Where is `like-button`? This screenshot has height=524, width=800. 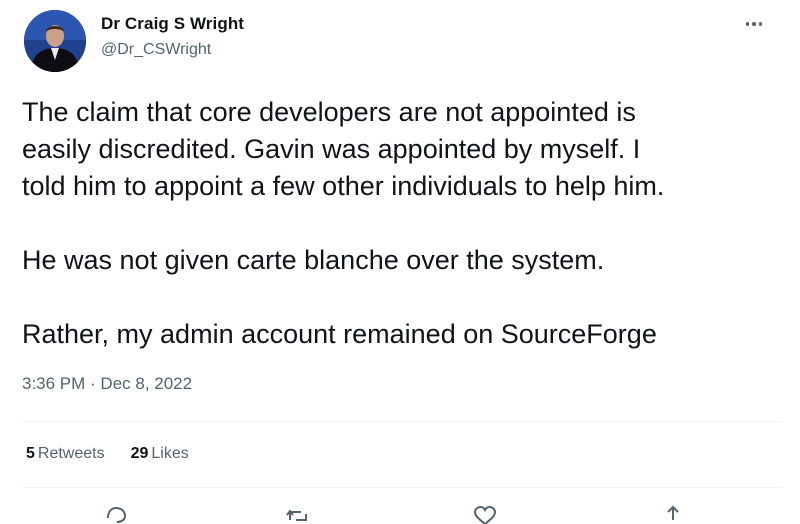 like-button is located at coordinates (485, 514).